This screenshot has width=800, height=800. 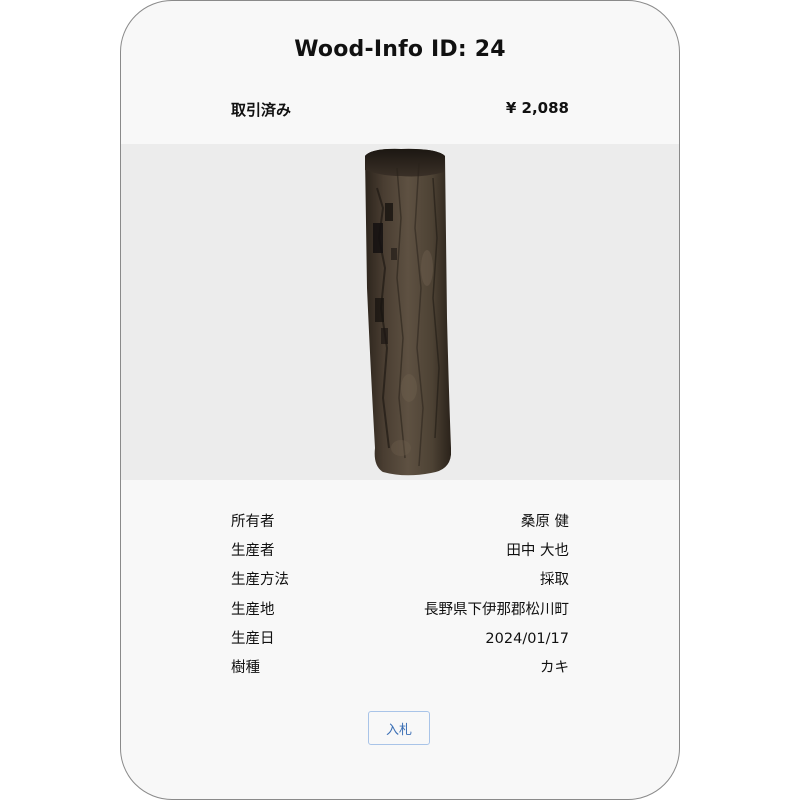 What do you see at coordinates (260, 580) in the screenshot?
I see `info-label: 生産方法` at bounding box center [260, 580].